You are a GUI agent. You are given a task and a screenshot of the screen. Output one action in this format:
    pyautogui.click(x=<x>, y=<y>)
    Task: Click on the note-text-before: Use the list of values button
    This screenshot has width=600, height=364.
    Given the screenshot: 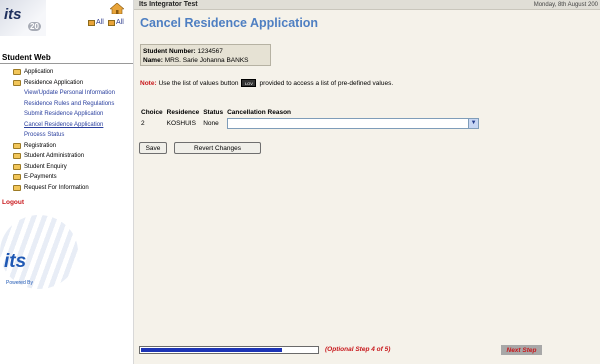 What is the action you would take?
    pyautogui.click(x=198, y=83)
    